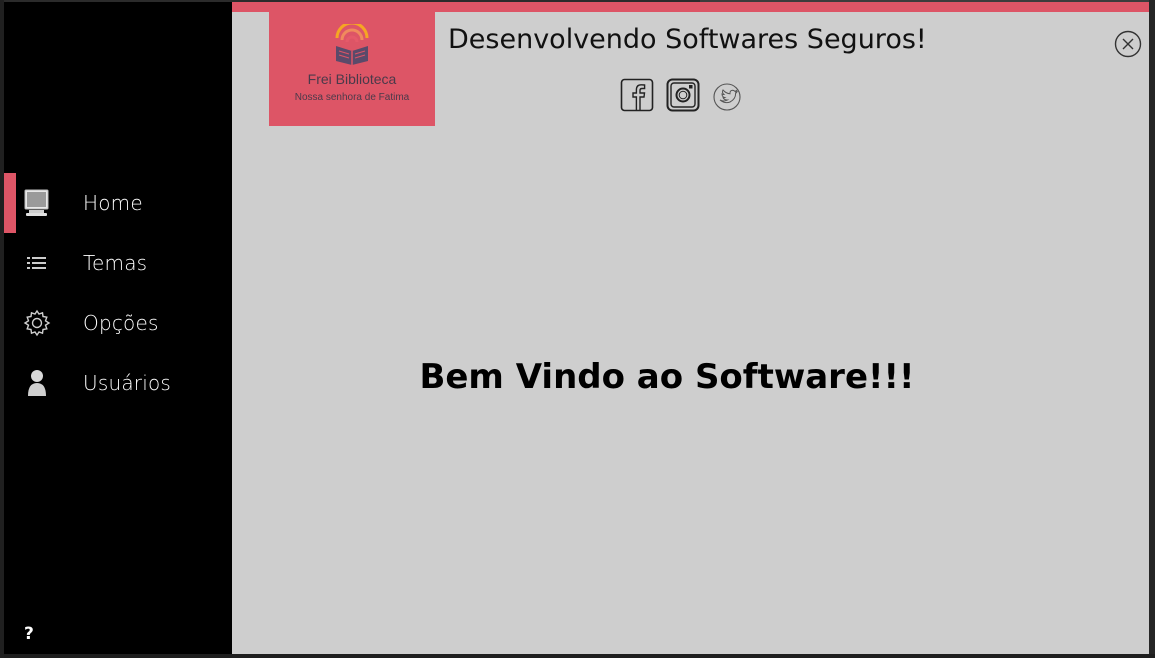  I want to click on sidebar-item-temas: Temas, so click(118, 263).